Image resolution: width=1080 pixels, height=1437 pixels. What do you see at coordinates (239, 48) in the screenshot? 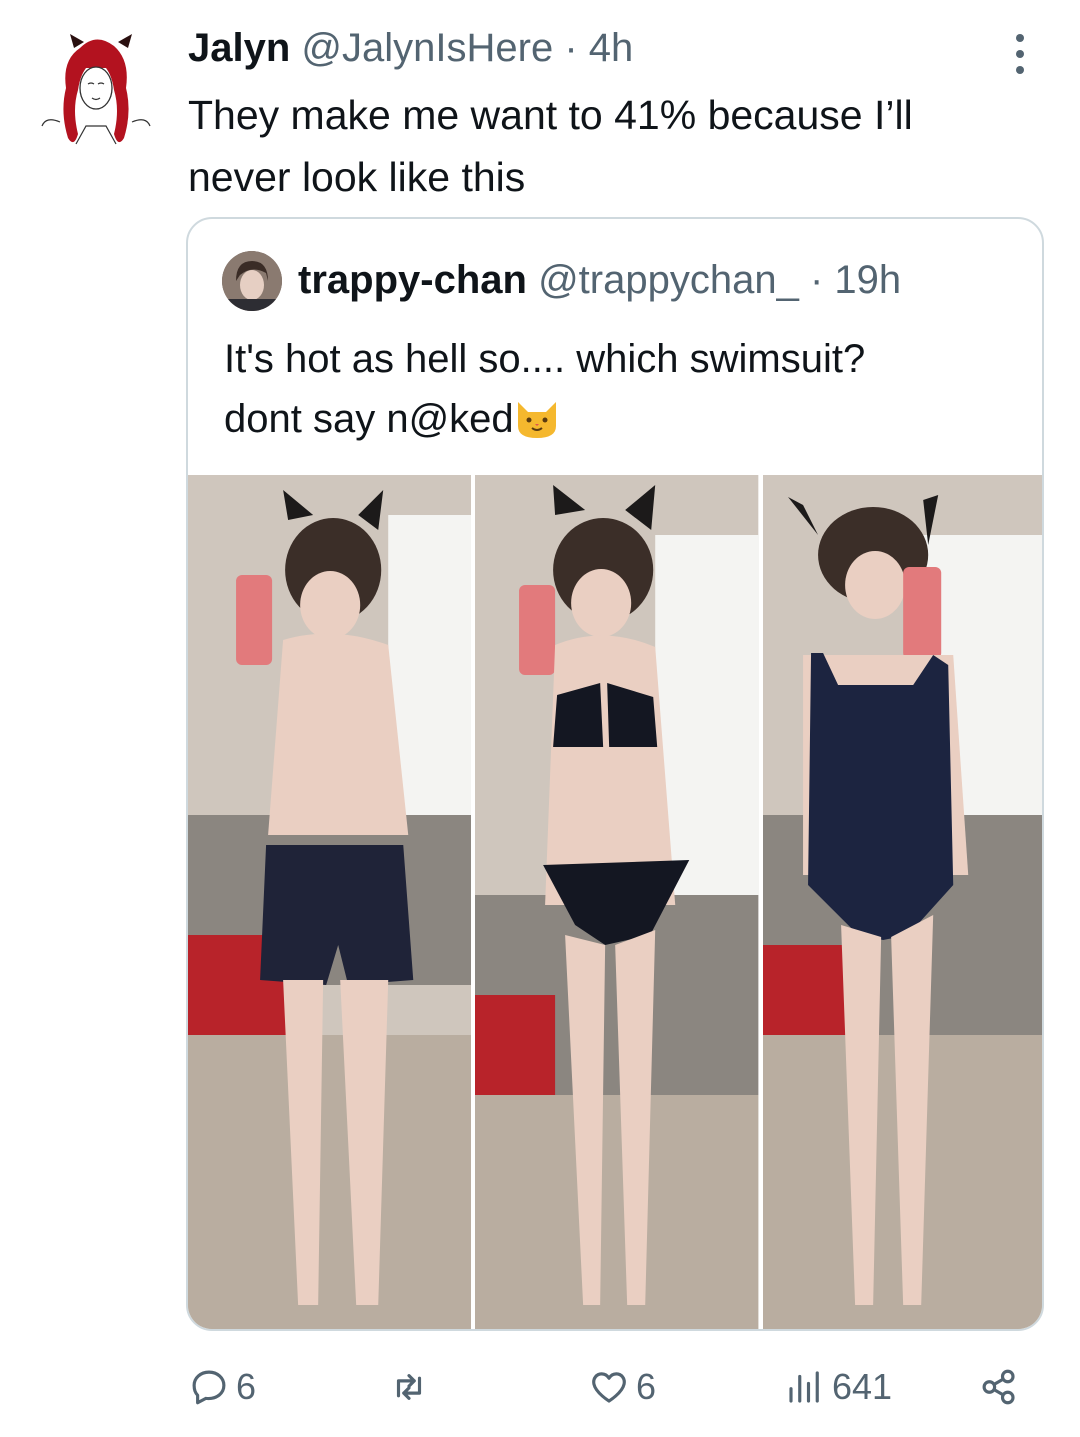
I see `author-name: Jalyn` at bounding box center [239, 48].